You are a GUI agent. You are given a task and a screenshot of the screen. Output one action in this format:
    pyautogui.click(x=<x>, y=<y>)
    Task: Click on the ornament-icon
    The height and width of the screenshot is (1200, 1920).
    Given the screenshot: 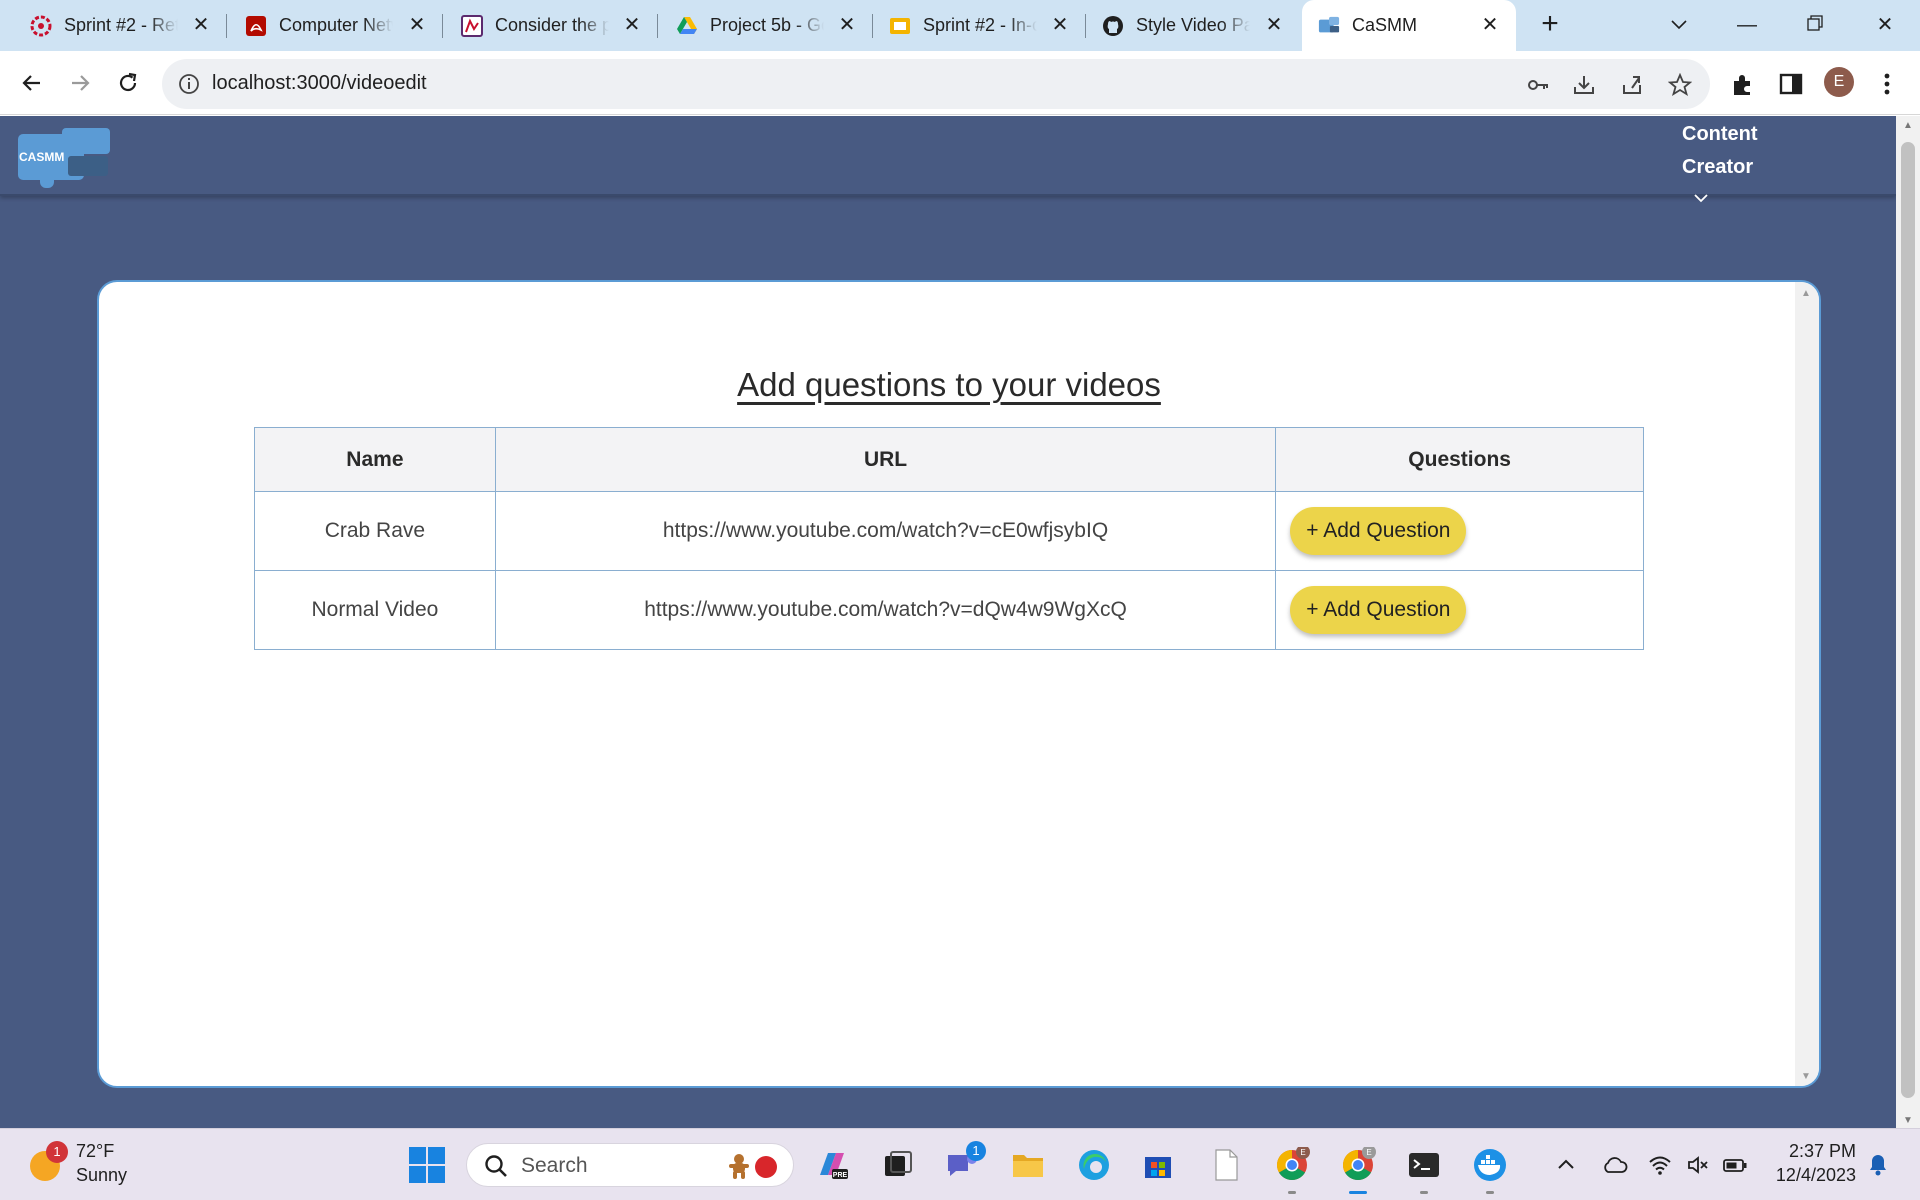 What is the action you would take?
    pyautogui.click(x=766, y=1167)
    